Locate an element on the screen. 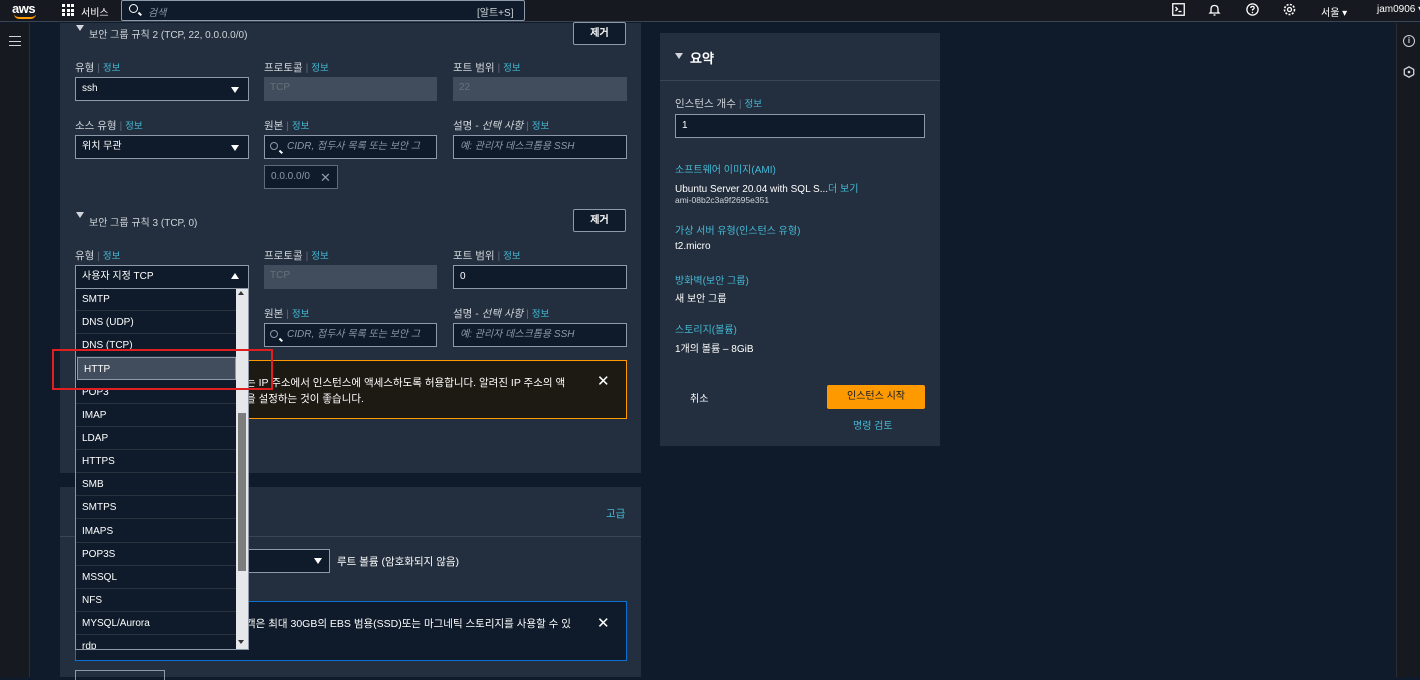  info-close-icon: ✕ is located at coordinates (603, 623).